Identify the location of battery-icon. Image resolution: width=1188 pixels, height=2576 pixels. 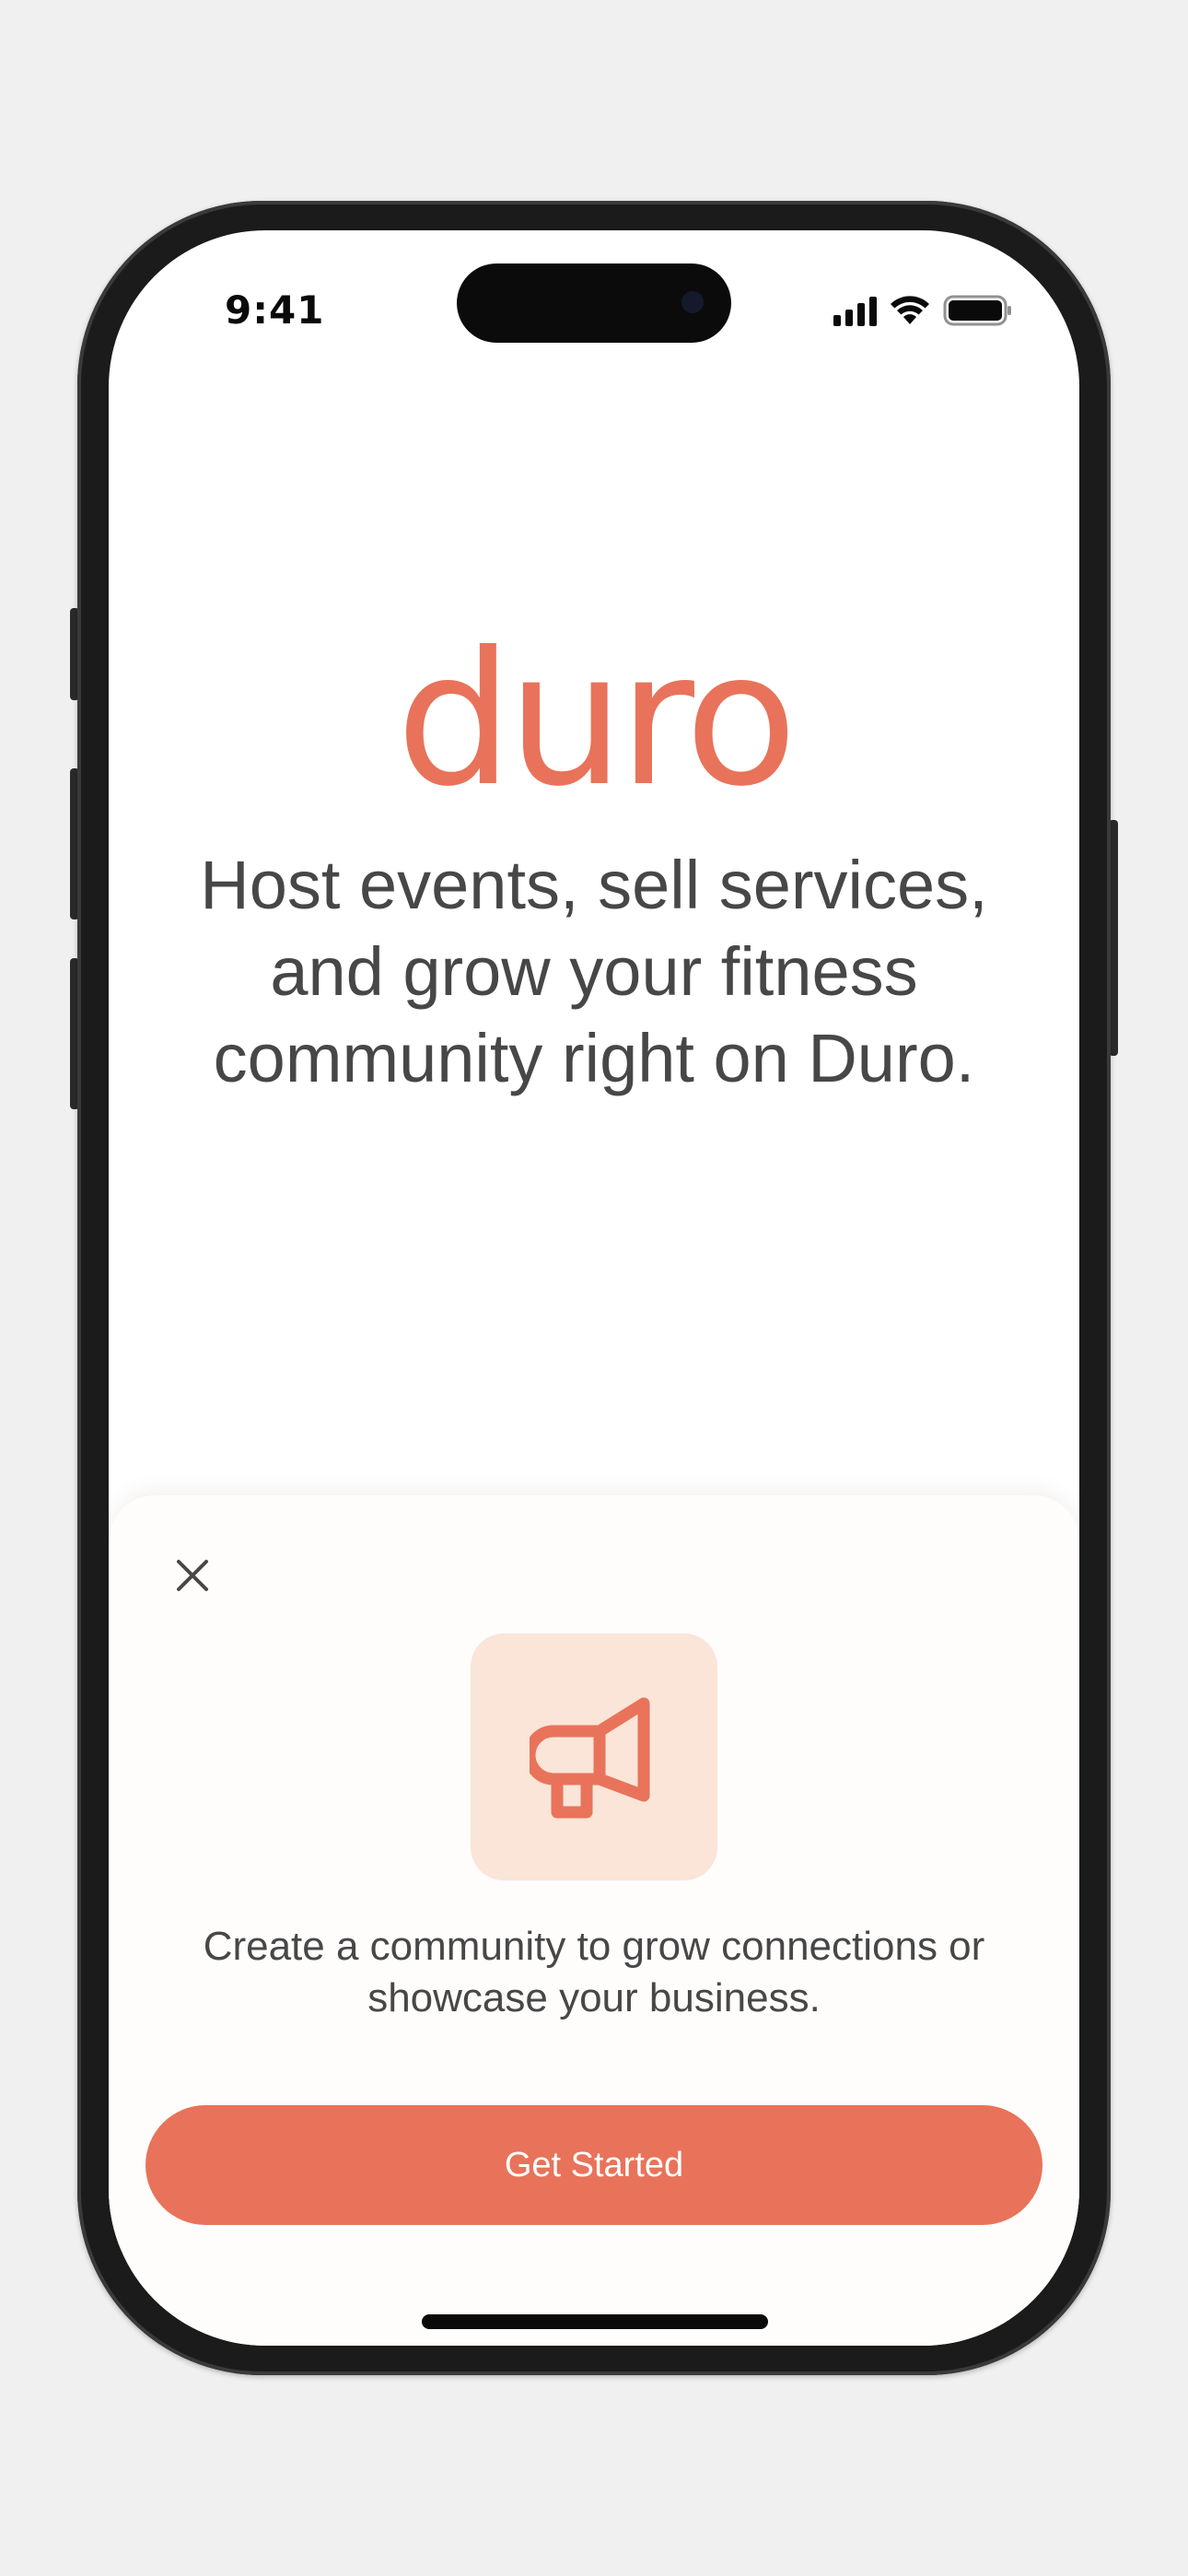
(977, 310).